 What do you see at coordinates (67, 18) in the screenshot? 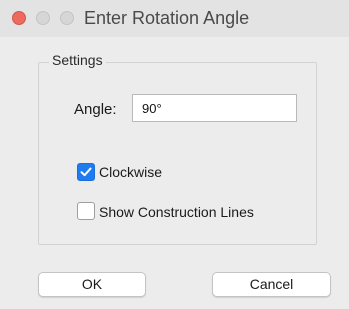
I see `zoom-button` at bounding box center [67, 18].